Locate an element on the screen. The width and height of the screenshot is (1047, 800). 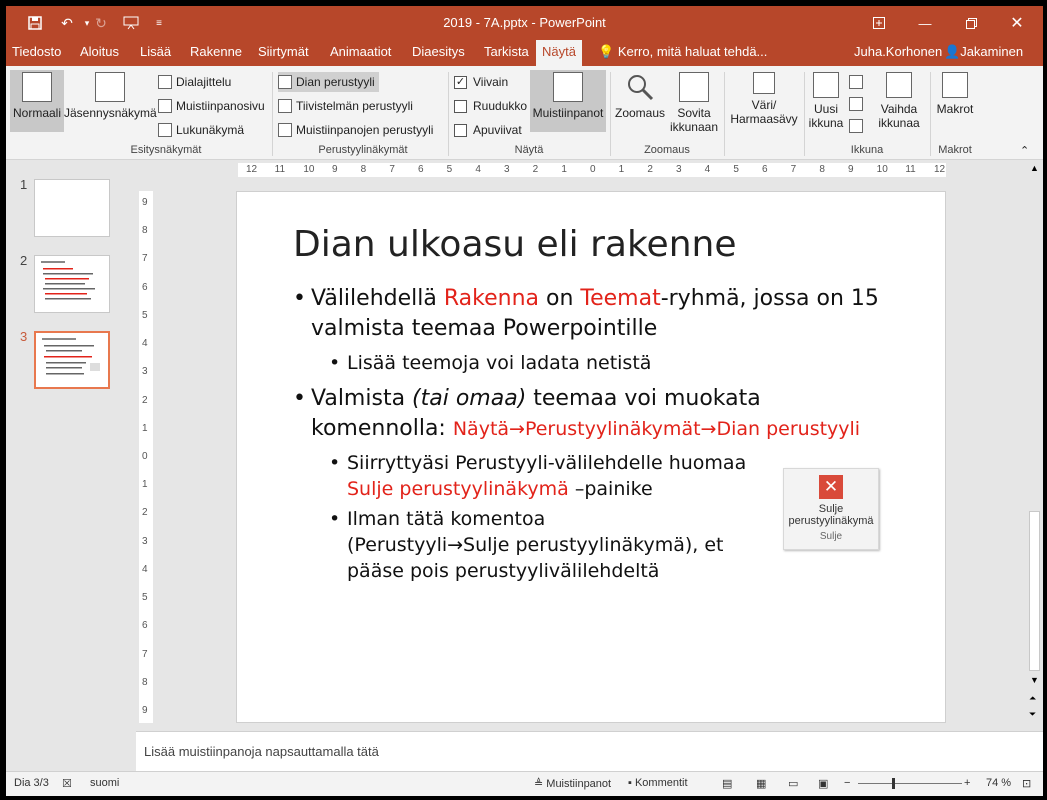
notes-status-icon: ≜ is located at coordinates (540, 784).